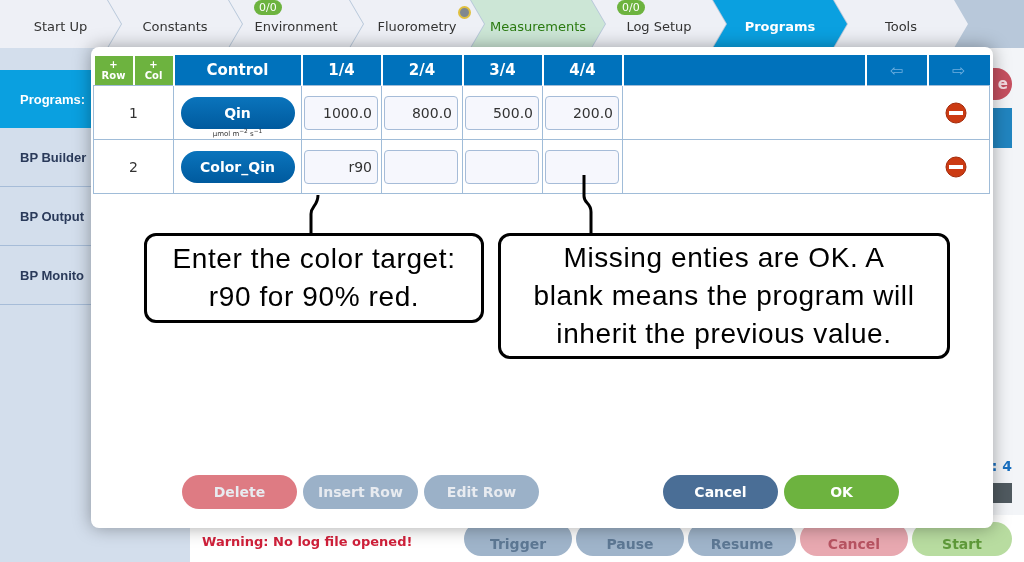 The width and height of the screenshot is (1024, 562). Describe the element at coordinates (314, 259) in the screenshot. I see `callout-text: Enter the color target:` at that location.